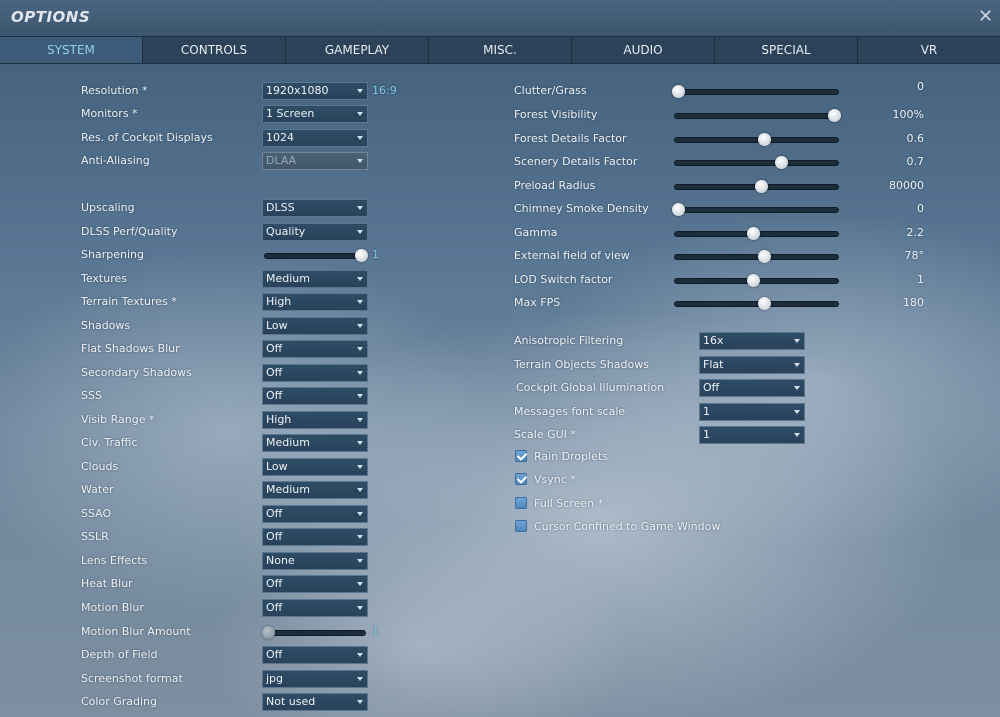 This screenshot has width=1000, height=717. I want to click on shadows-dropdown: Low, so click(315, 326).